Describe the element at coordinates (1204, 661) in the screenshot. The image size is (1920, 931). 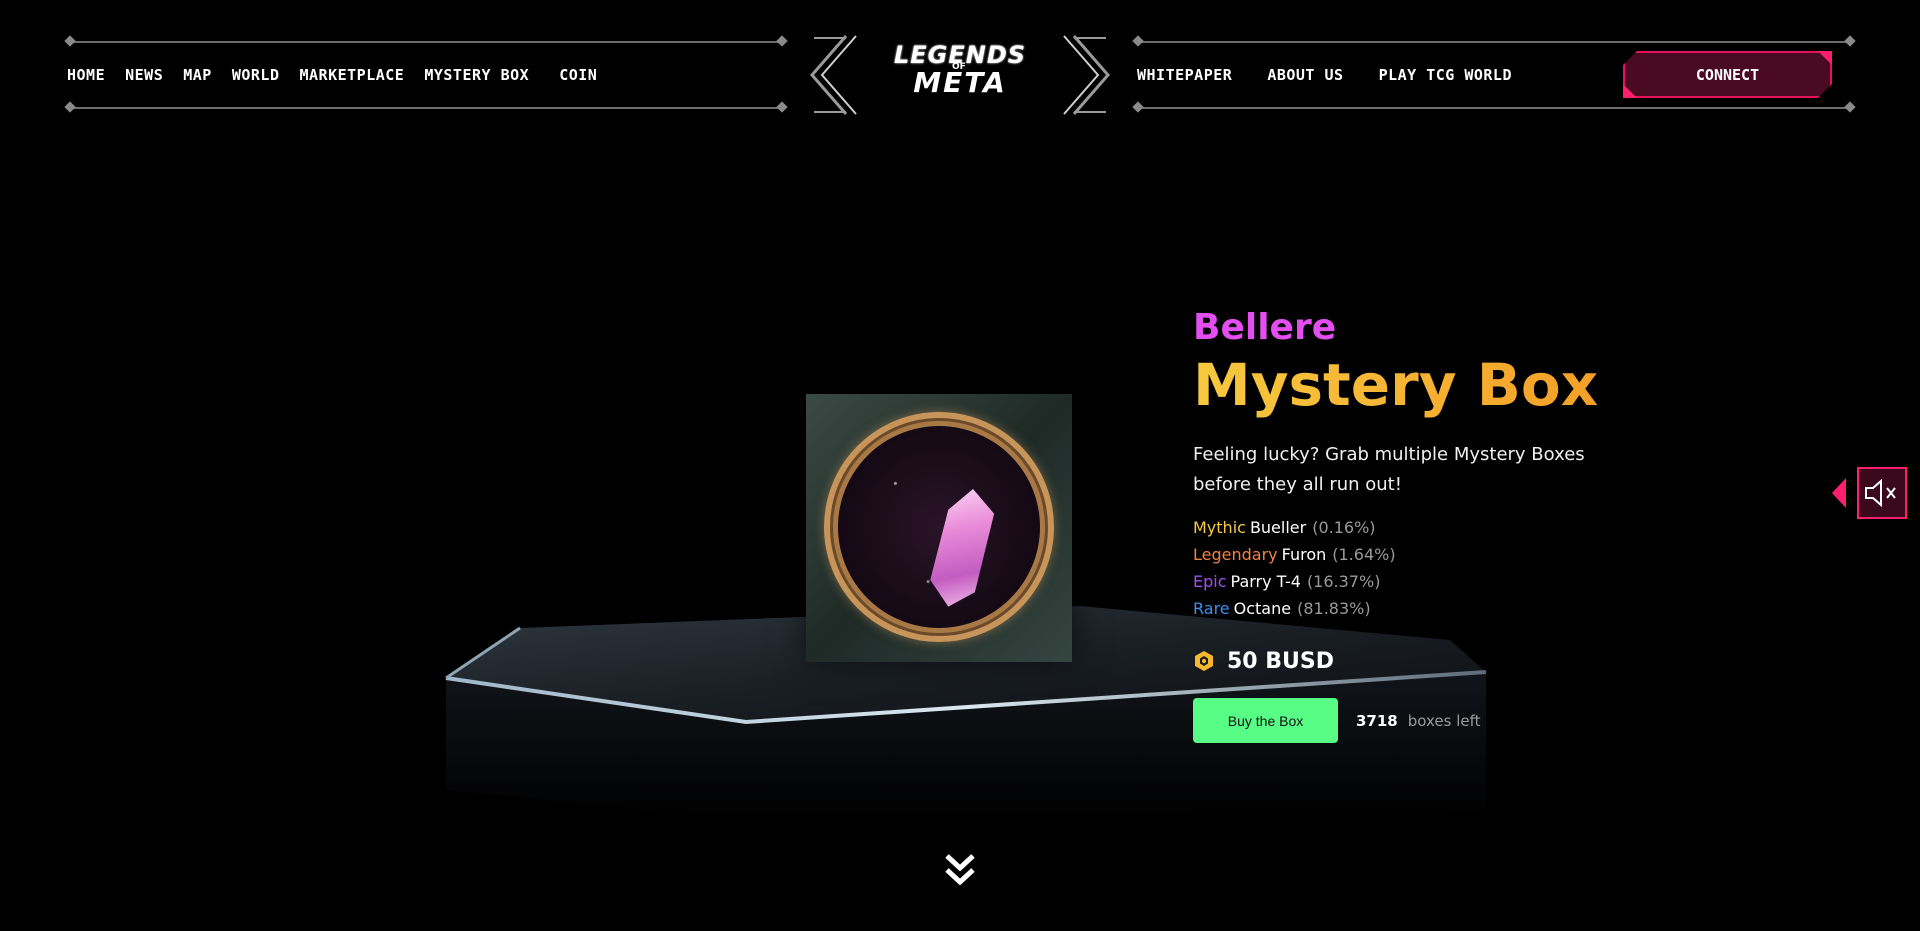
I see `bnb-coin-icon` at that location.